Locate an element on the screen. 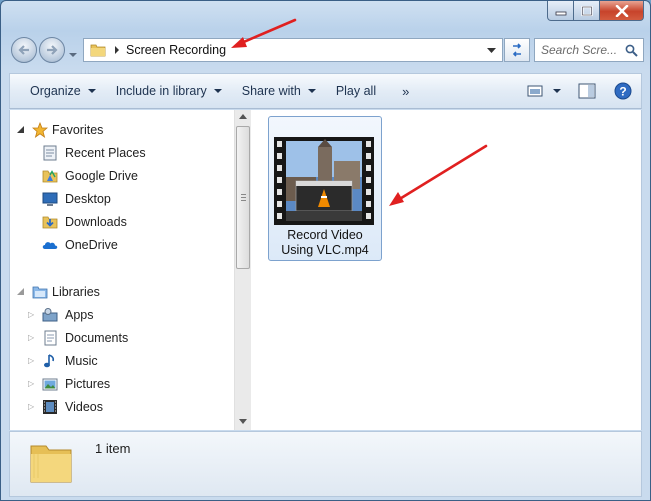 This screenshot has height=501, width=651. forward-arrow-icon is located at coordinates (52, 50).